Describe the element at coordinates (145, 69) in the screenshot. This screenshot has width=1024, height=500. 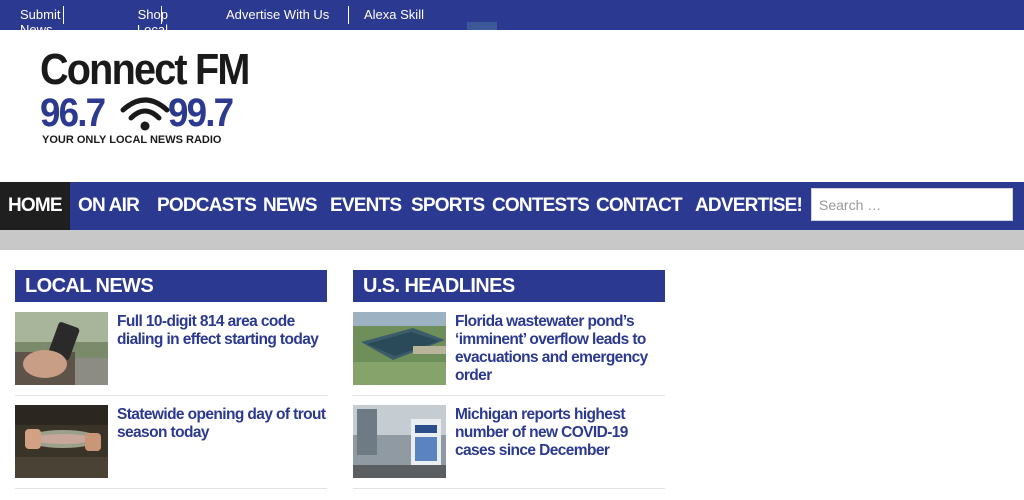
I see `logo-brand-text: Connect FM` at that location.